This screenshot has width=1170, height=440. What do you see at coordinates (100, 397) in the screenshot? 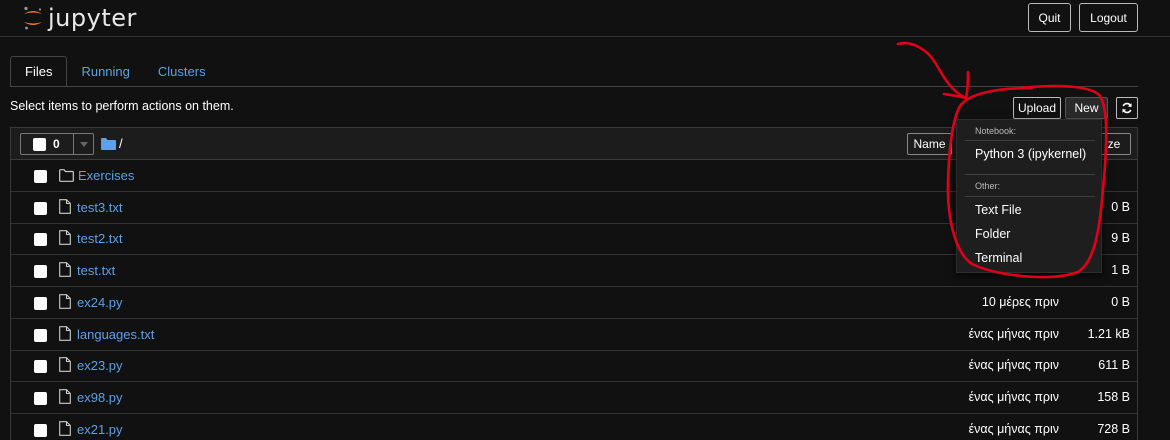
I see `file-name-link: ex98.py` at bounding box center [100, 397].